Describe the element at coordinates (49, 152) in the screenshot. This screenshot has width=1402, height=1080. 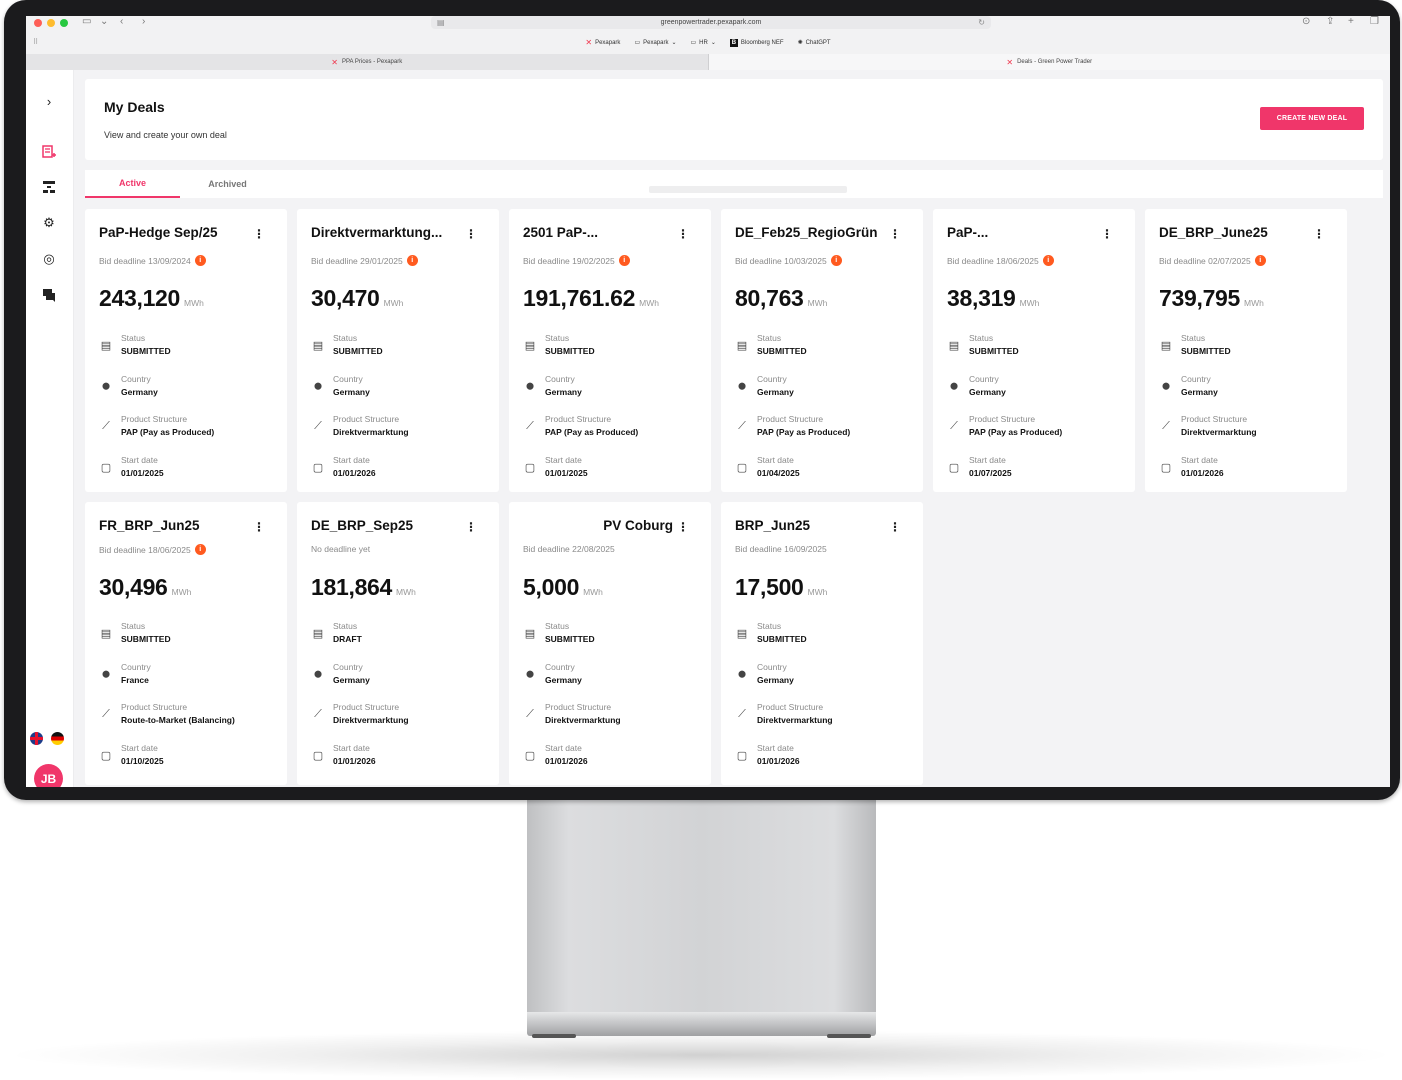
I see `deals-nav-icon` at that location.